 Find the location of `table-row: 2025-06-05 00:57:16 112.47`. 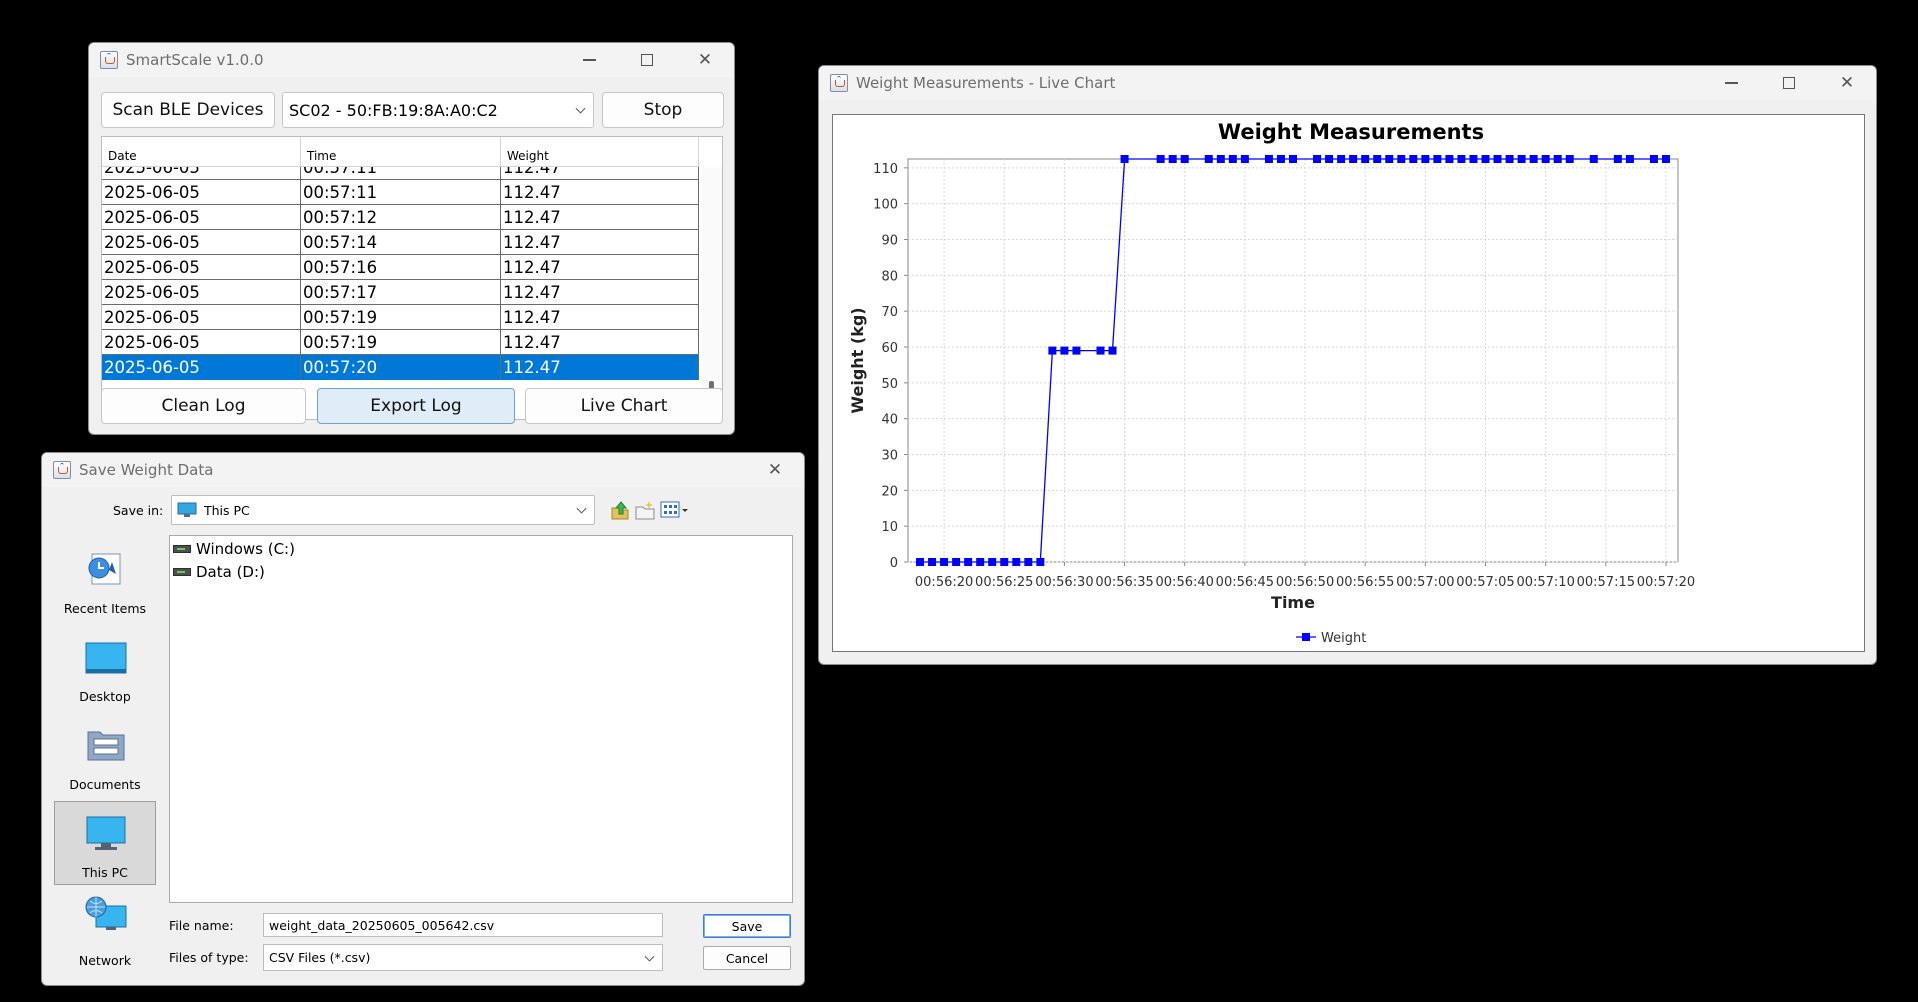

table-row: 2025-06-05 00:57:16 112.47 is located at coordinates (400, 267).